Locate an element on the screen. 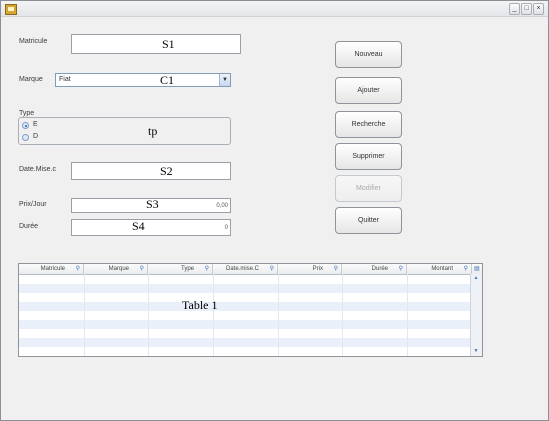 This screenshot has height=421, width=549. duree-annotation: S4 is located at coordinates (138, 226).